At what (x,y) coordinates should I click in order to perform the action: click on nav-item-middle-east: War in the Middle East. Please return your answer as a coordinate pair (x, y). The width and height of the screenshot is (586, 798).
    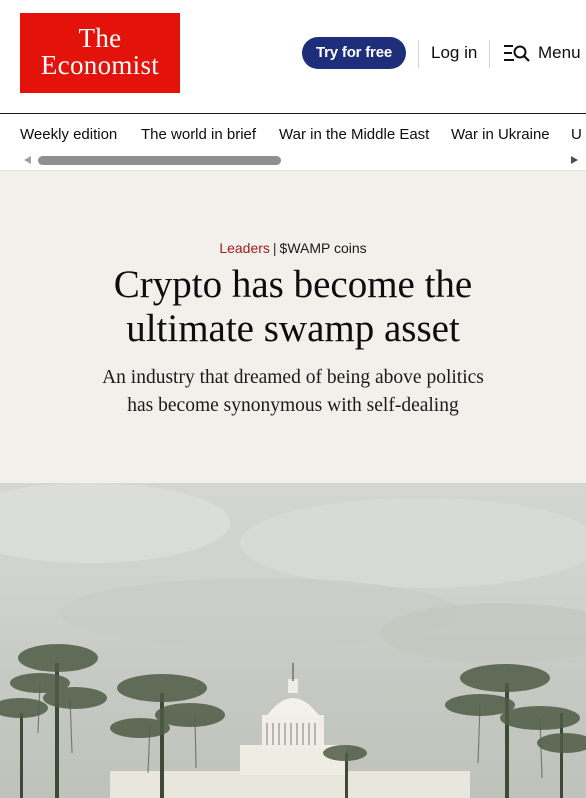
    Looking at the image, I should click on (354, 135).